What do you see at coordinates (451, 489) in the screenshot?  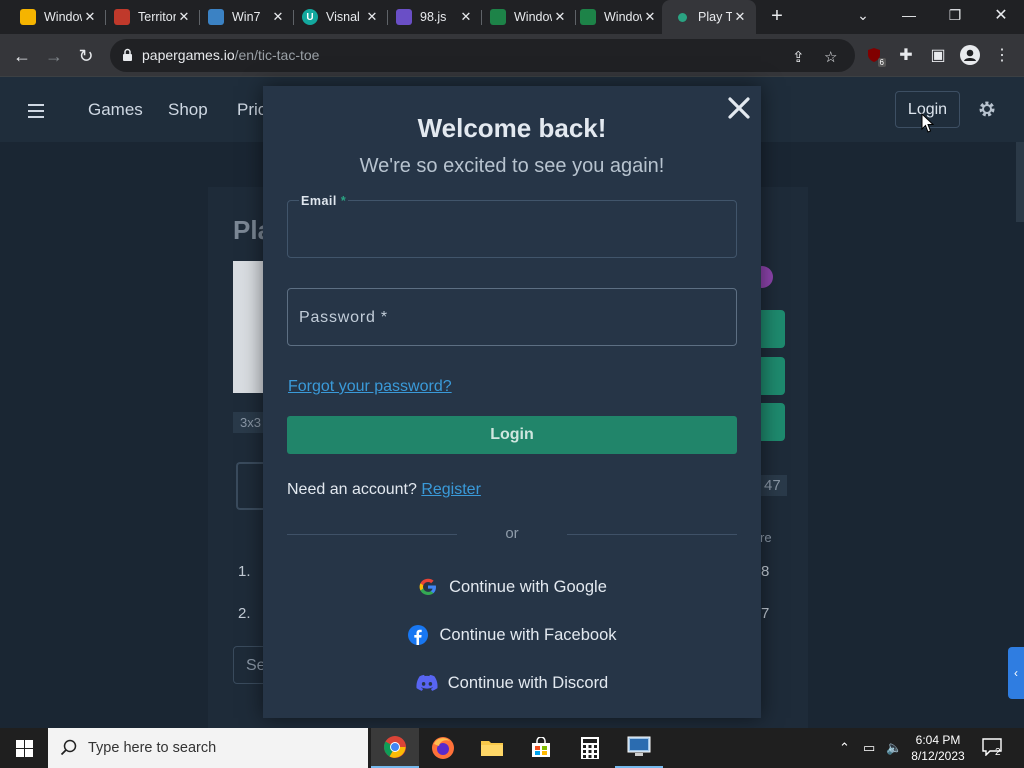 I see `register-link: Register` at bounding box center [451, 489].